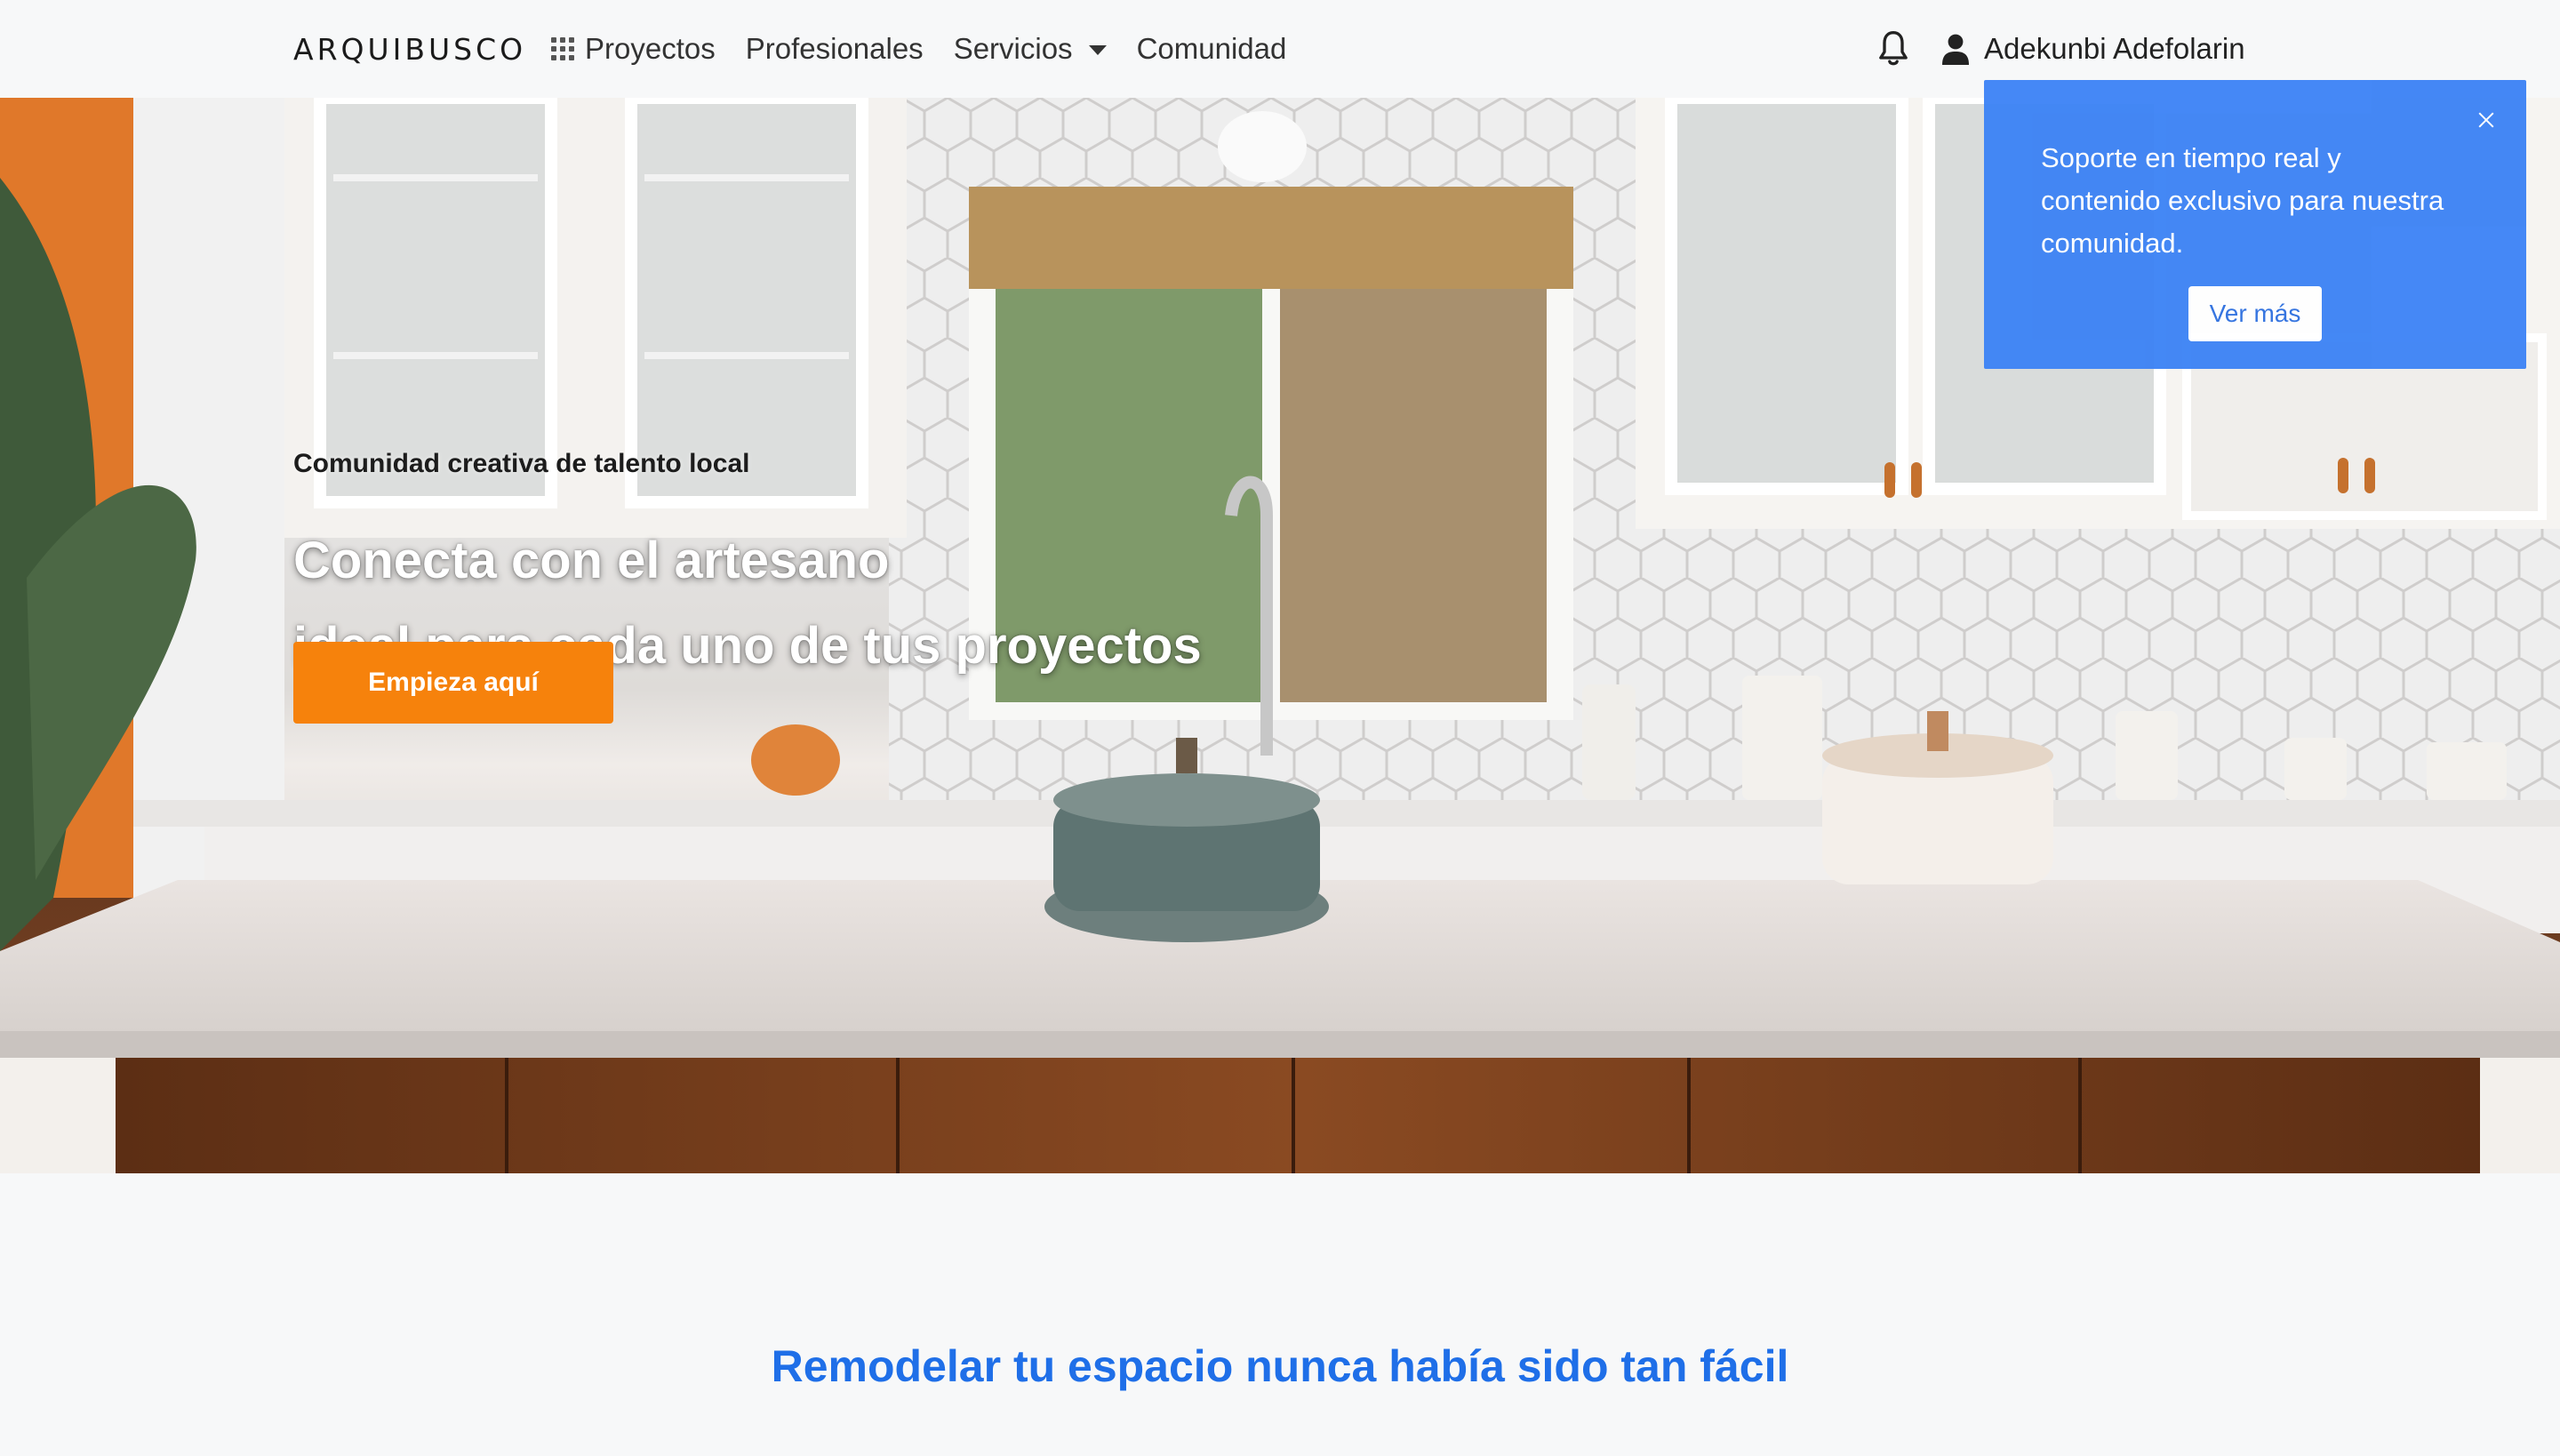  I want to click on caret-down-icon, so click(1097, 50).